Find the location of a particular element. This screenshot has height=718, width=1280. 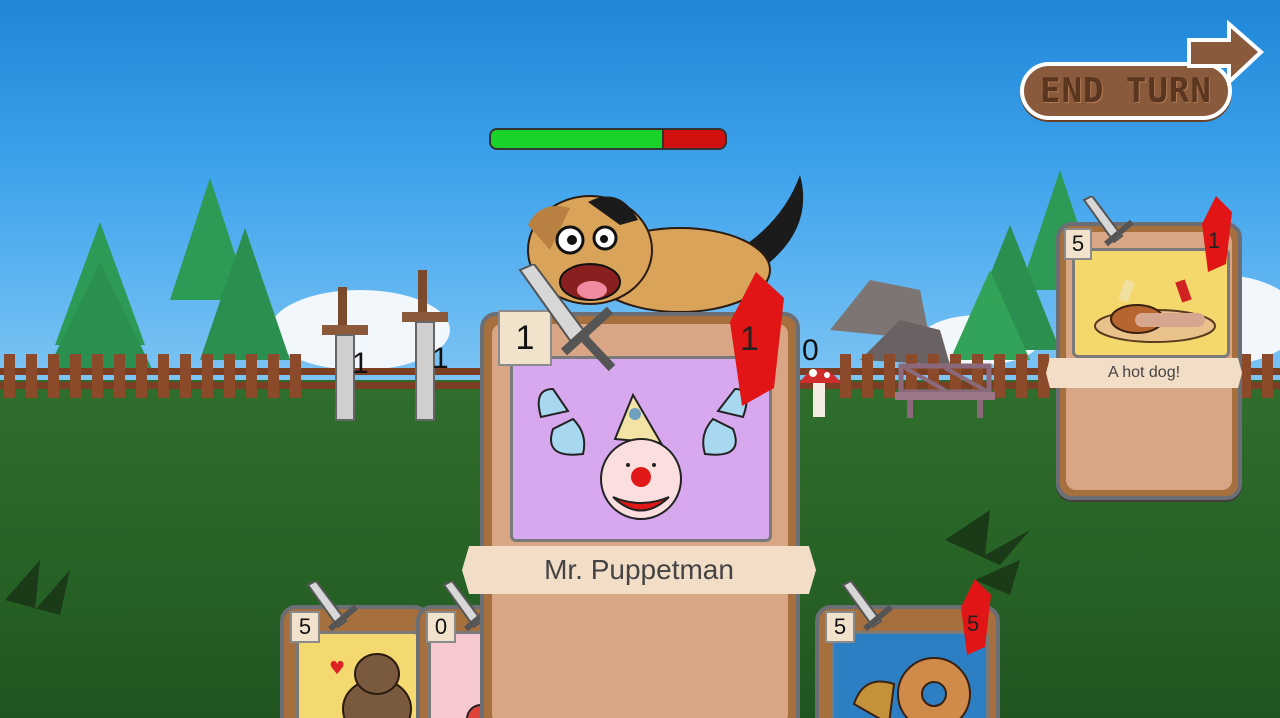

health-value: 5 is located at coordinates (973, 623).